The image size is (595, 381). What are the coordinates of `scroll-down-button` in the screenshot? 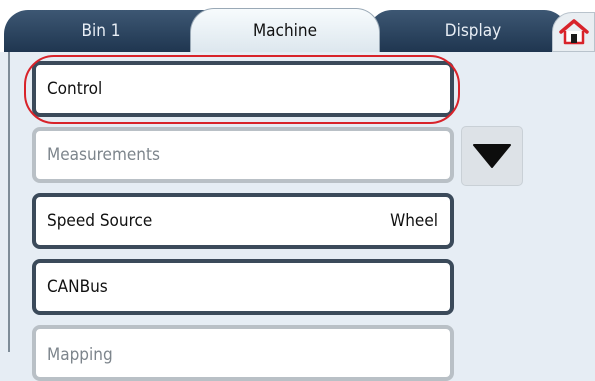 It's located at (492, 156).